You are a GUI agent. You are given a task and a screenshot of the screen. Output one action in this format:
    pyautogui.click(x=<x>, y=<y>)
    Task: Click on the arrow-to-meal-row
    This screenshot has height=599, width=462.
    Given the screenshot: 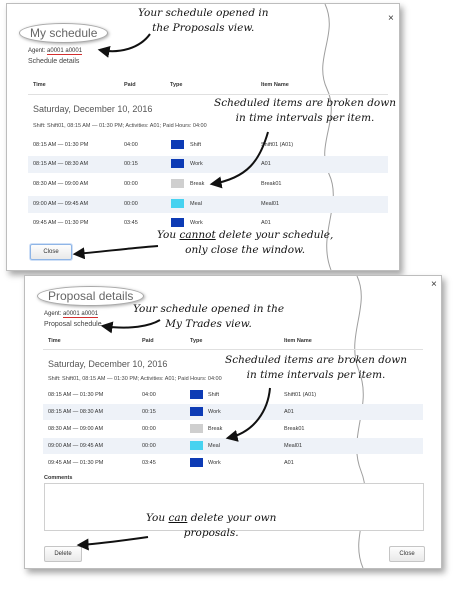 What is the action you would take?
    pyautogui.click(x=248, y=414)
    